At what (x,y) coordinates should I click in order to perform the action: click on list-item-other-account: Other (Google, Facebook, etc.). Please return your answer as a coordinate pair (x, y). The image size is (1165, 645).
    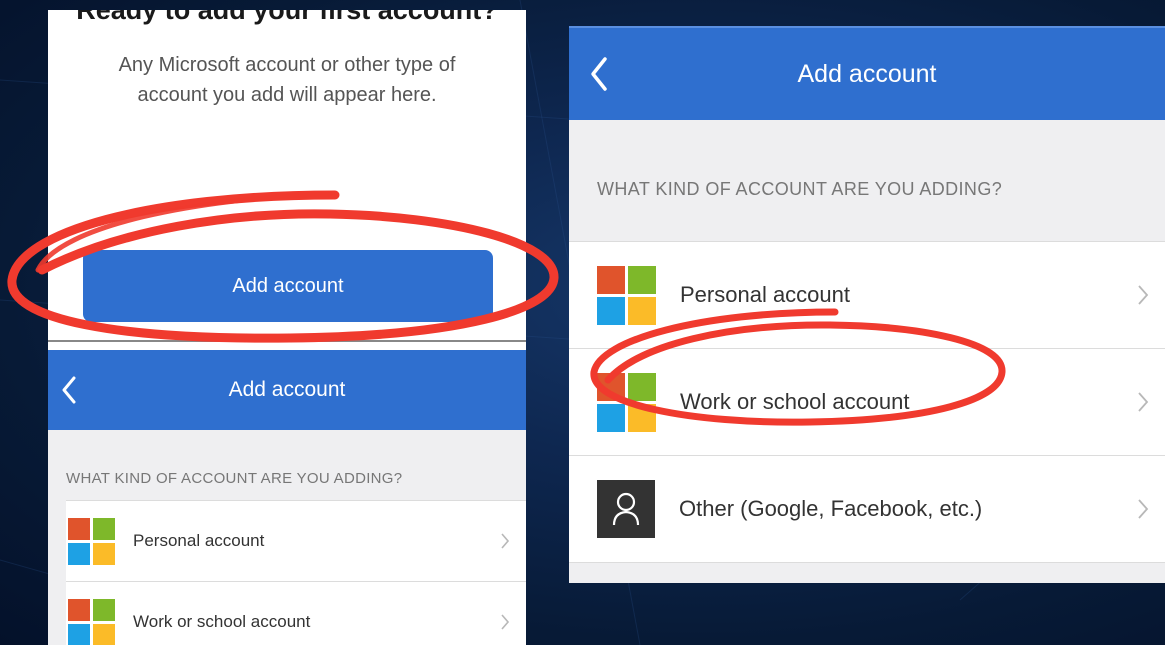
    Looking at the image, I should click on (867, 509).